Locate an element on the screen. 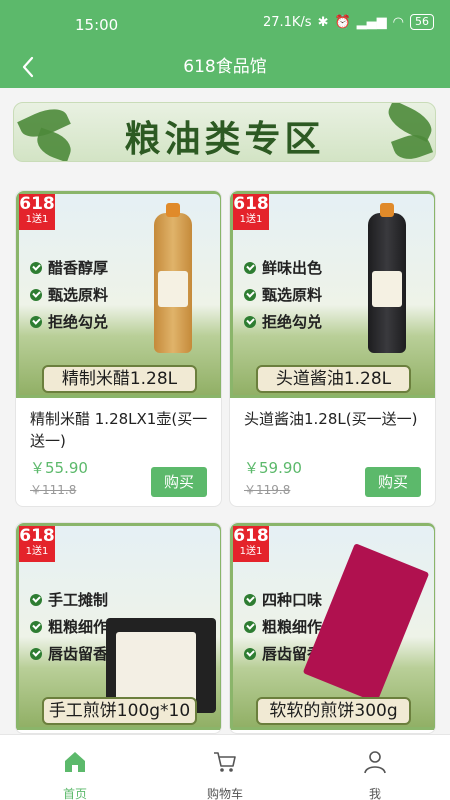 The height and width of the screenshot is (800, 450). tab-cart: 购物车 is located at coordinates (225, 767).